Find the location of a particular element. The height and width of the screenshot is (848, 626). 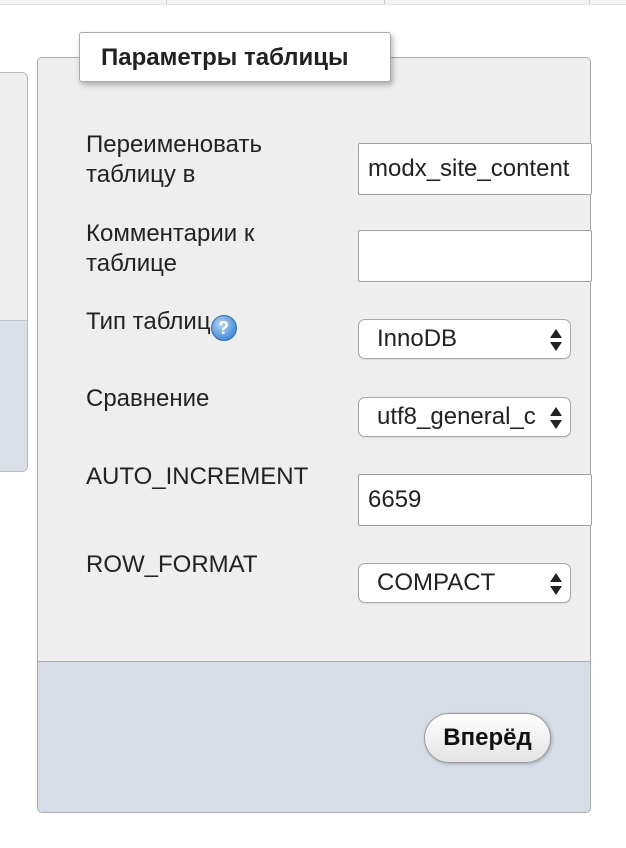

auto-increment-input is located at coordinates (475, 500).